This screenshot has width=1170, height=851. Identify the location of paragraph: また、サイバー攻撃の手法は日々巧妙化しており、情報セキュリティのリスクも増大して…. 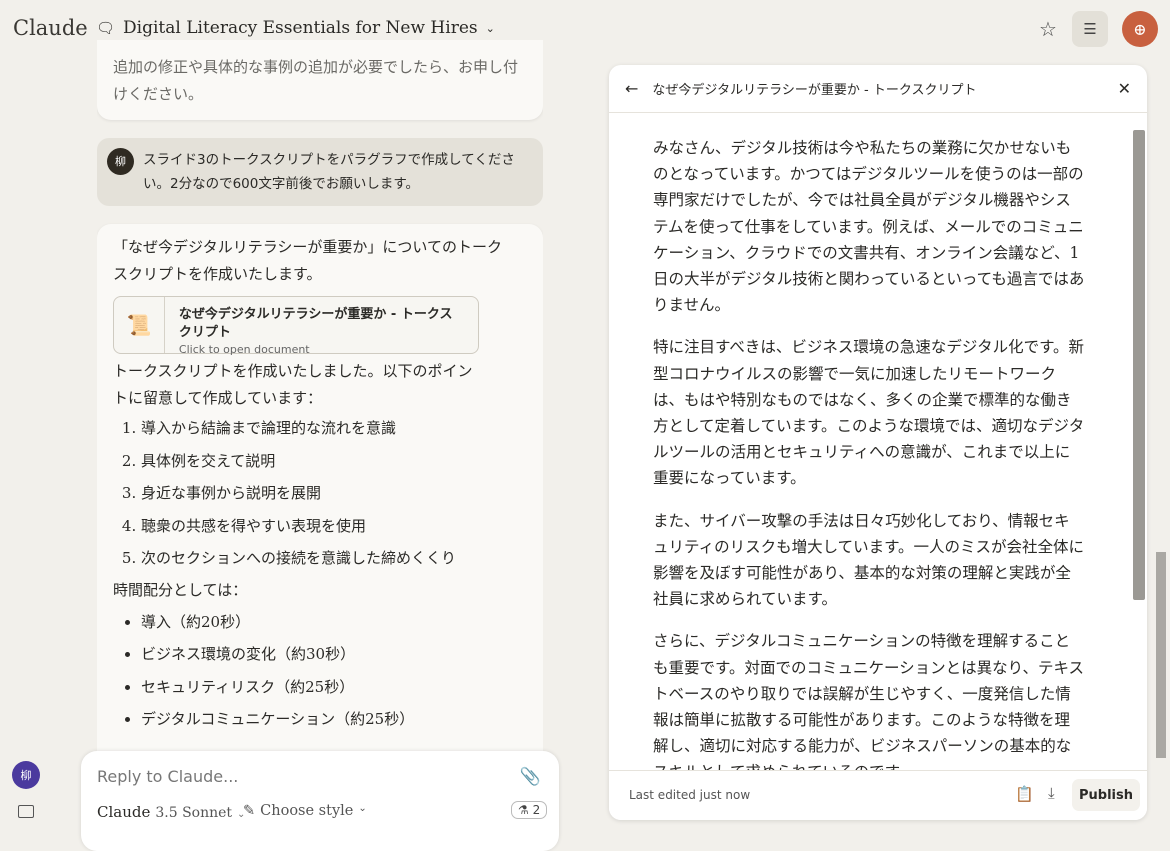
(869, 560).